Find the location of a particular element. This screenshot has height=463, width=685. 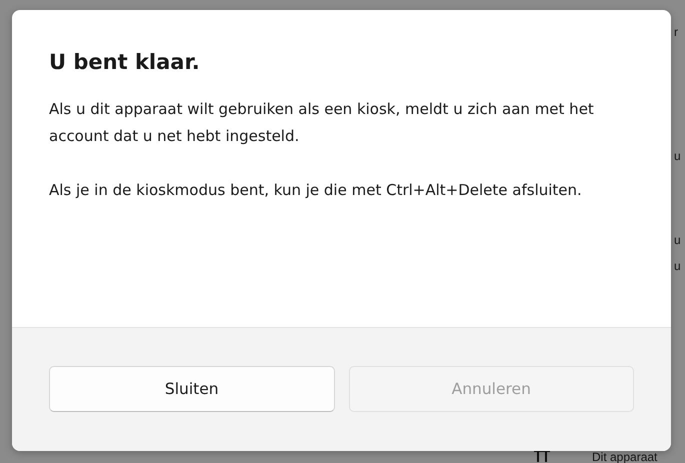

background-text: r is located at coordinates (676, 32).